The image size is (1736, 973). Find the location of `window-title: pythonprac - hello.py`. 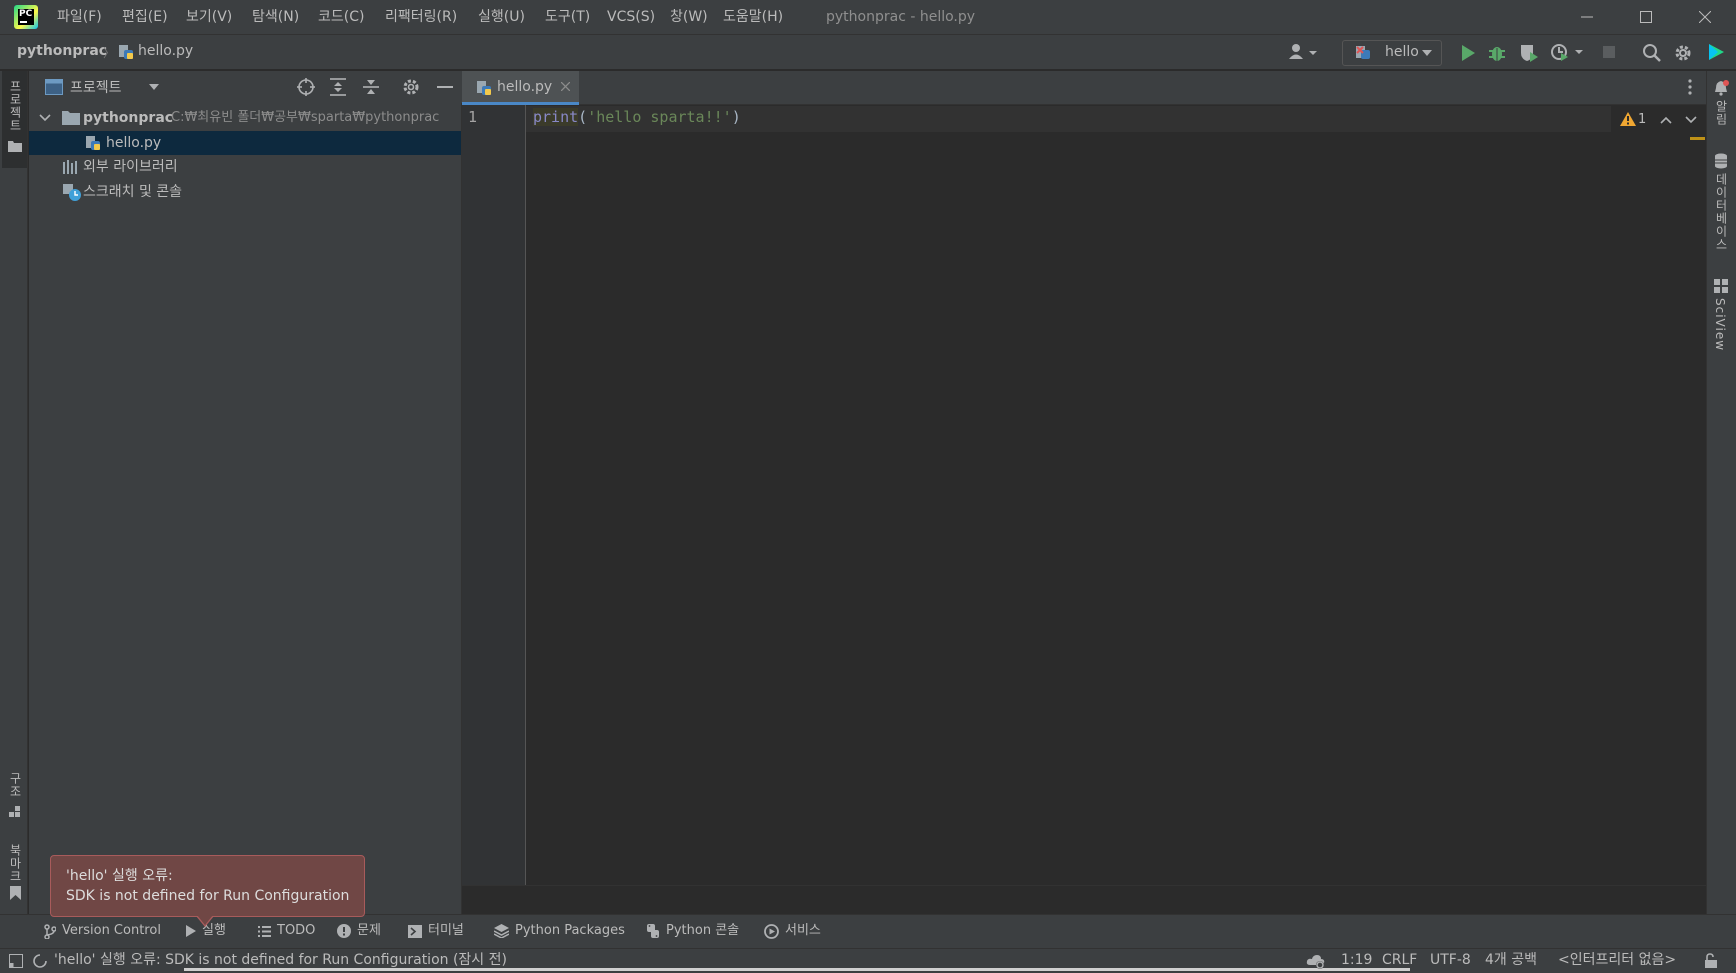

window-title: pythonprac - hello.py is located at coordinates (901, 17).